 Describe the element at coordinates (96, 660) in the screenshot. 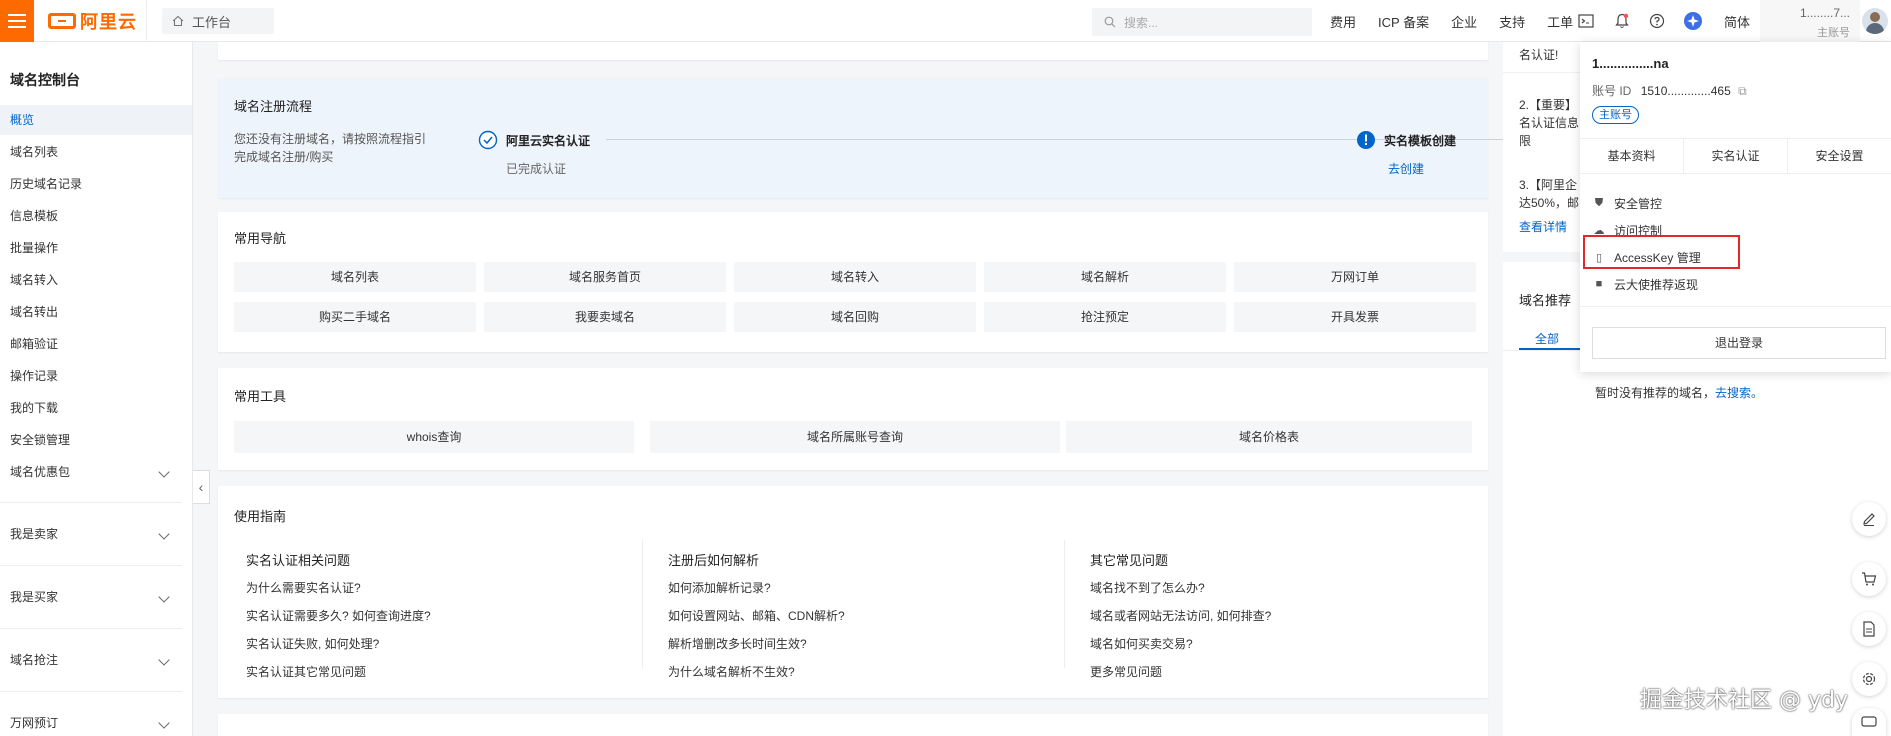

I see `sidebar-group-snatch: 域名抢注` at that location.